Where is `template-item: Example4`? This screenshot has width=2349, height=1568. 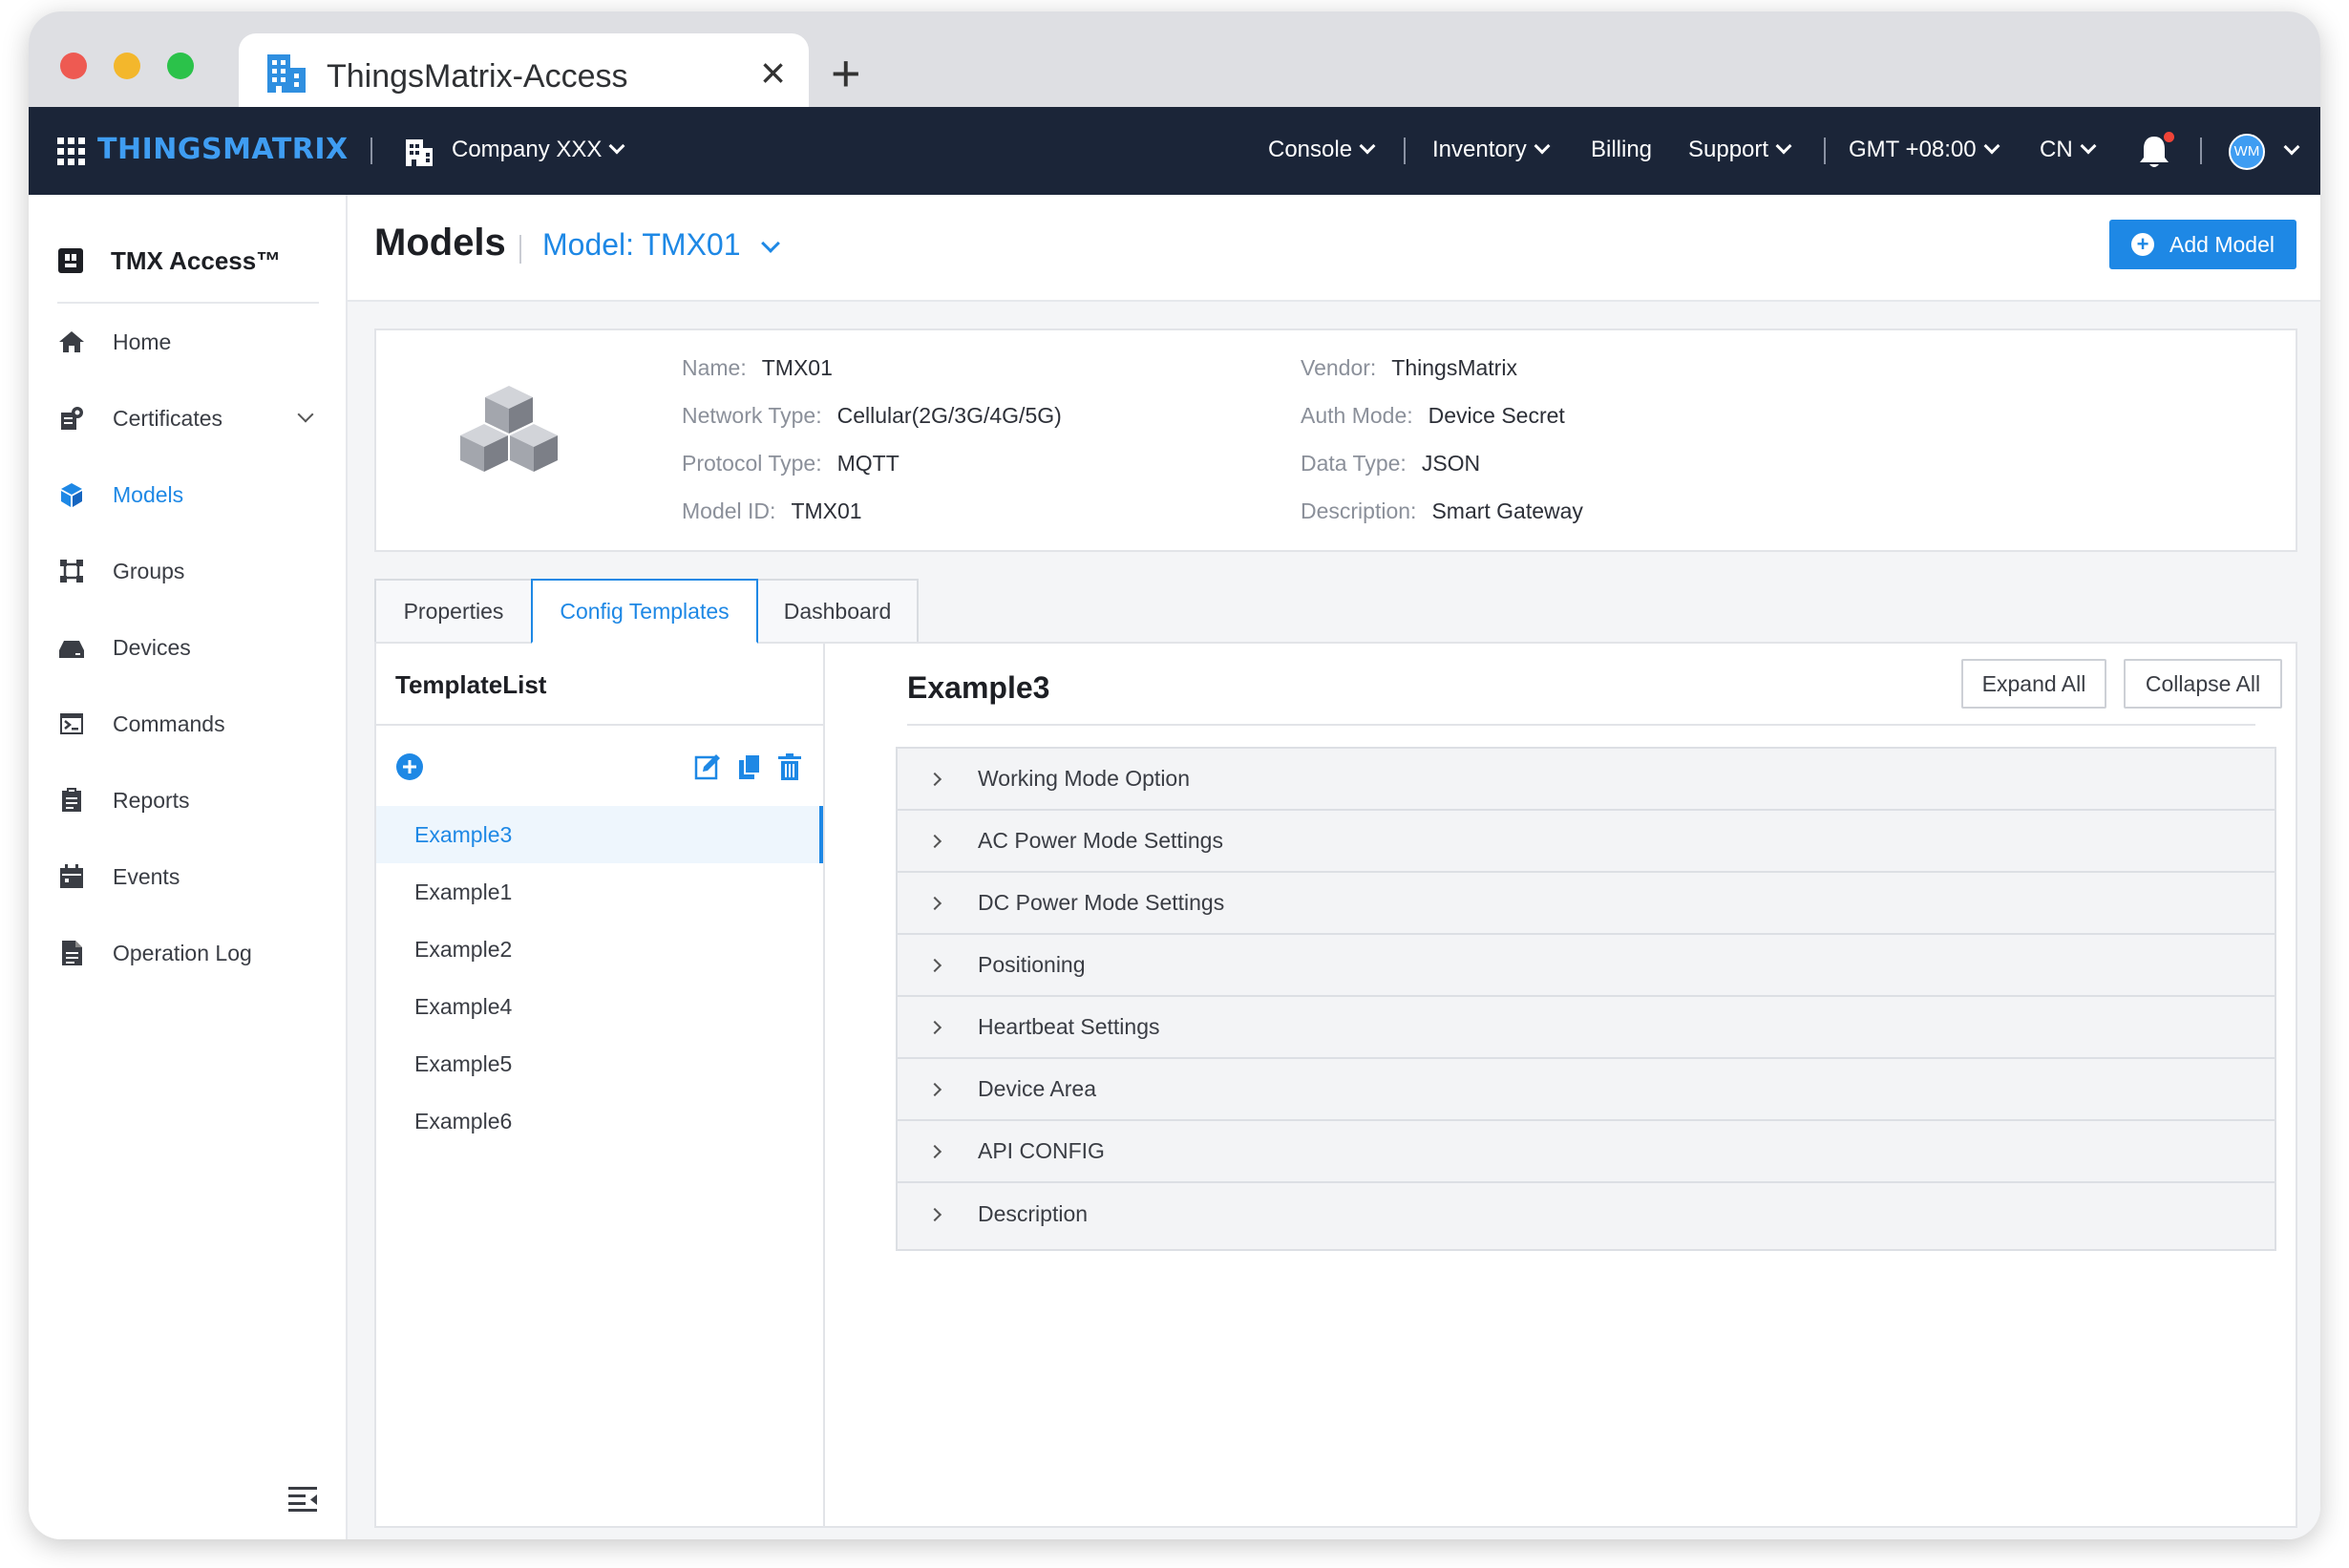
template-item: Example4 is located at coordinates (599, 1006).